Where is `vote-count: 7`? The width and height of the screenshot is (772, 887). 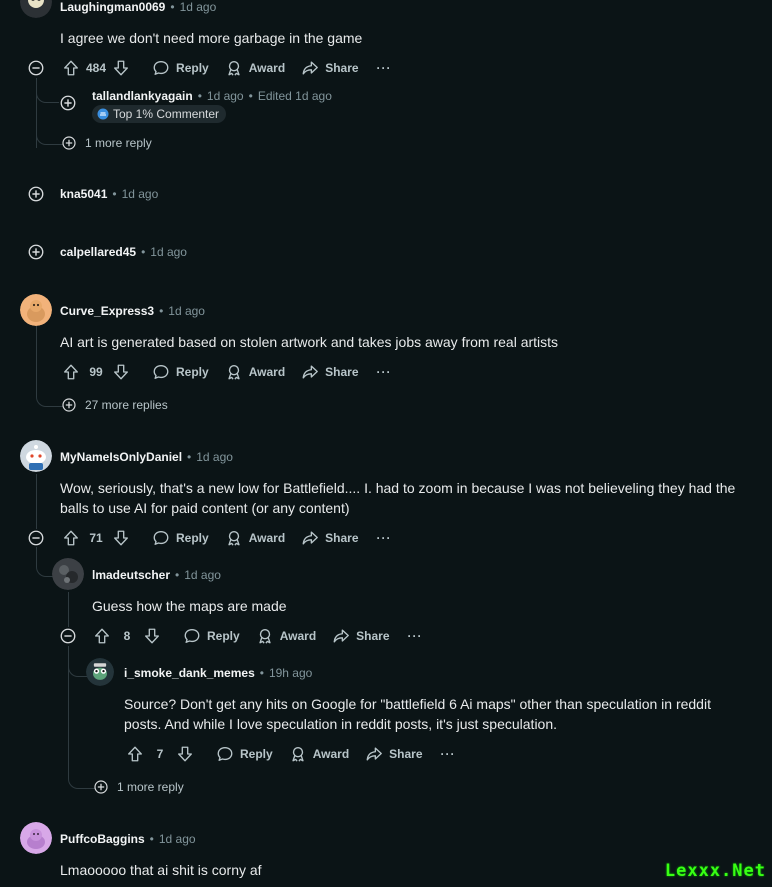 vote-count: 7 is located at coordinates (160, 754).